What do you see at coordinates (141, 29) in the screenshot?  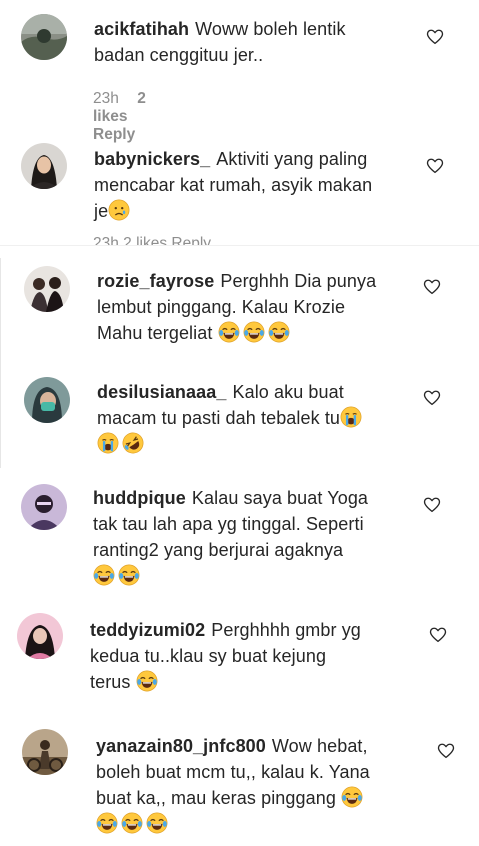 I see `username-link: acikfatihah` at bounding box center [141, 29].